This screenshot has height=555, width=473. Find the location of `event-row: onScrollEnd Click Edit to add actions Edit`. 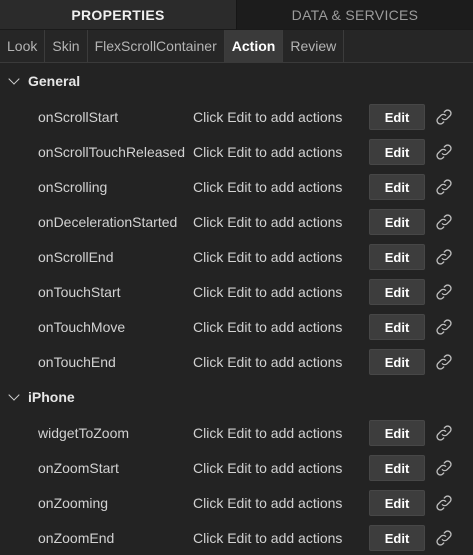

event-row: onScrollEnd Click Edit to add actions Edit is located at coordinates (236, 256).